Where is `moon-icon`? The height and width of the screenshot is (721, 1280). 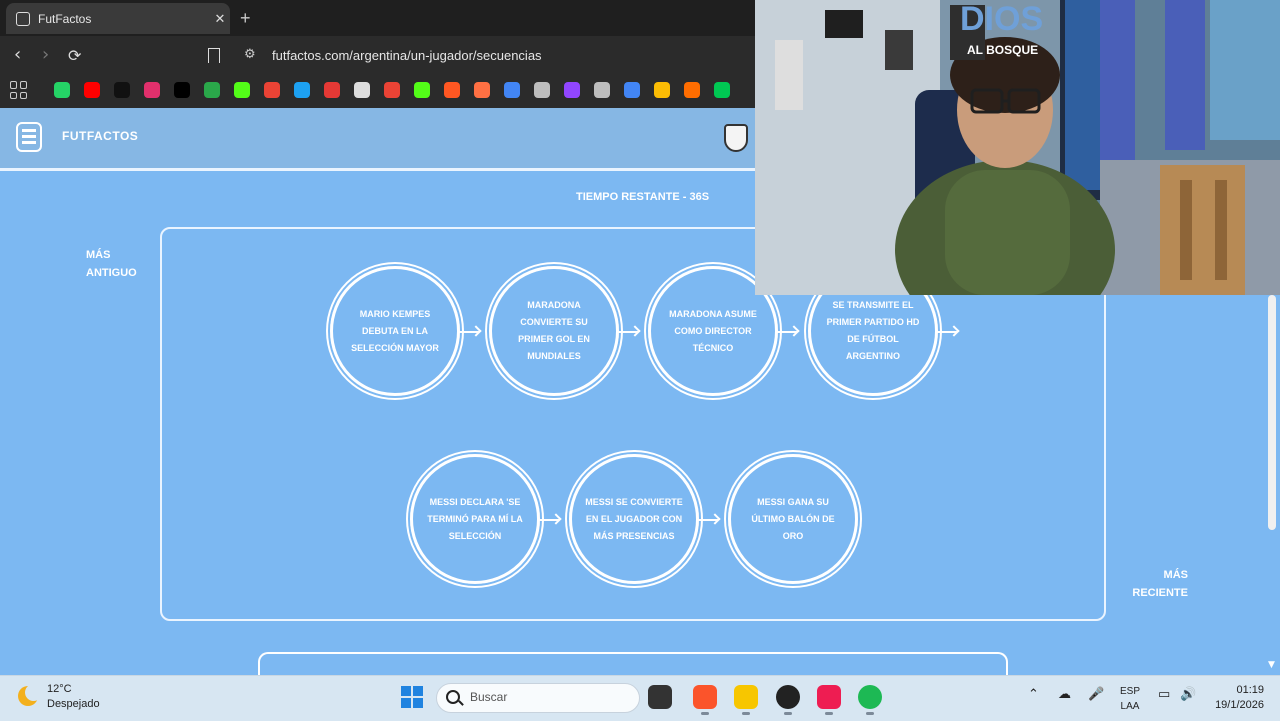 moon-icon is located at coordinates (30, 695).